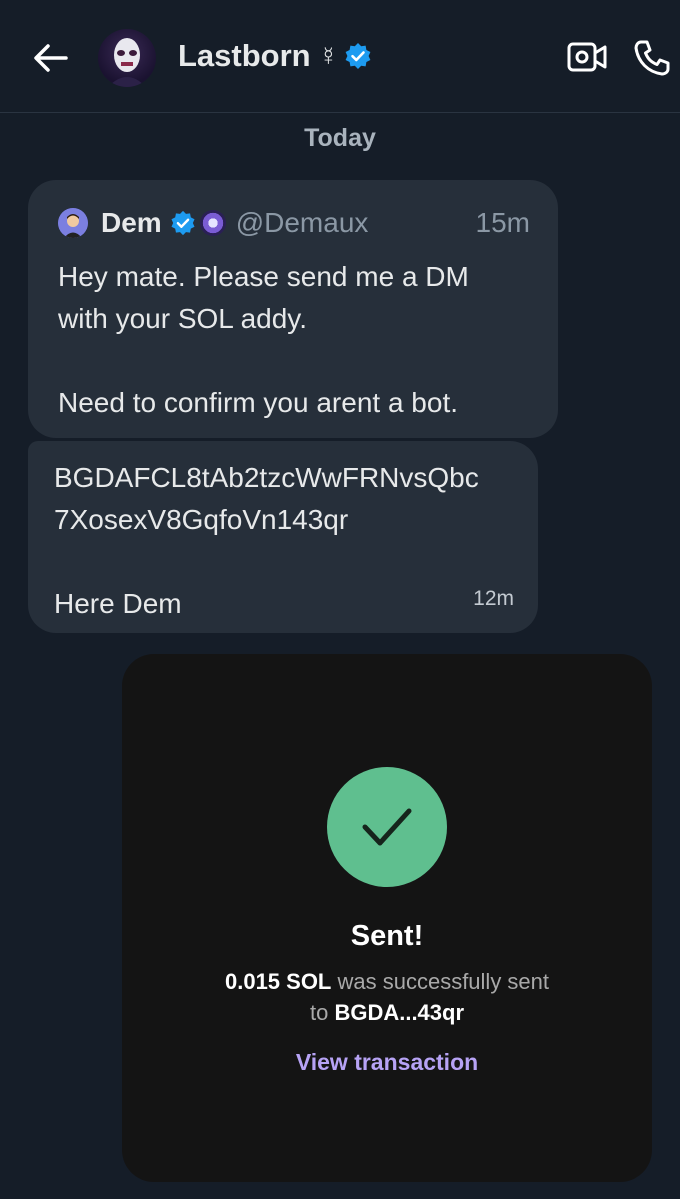  What do you see at coordinates (322, 1012) in the screenshot?
I see `transaction-to-prefix: to` at bounding box center [322, 1012].